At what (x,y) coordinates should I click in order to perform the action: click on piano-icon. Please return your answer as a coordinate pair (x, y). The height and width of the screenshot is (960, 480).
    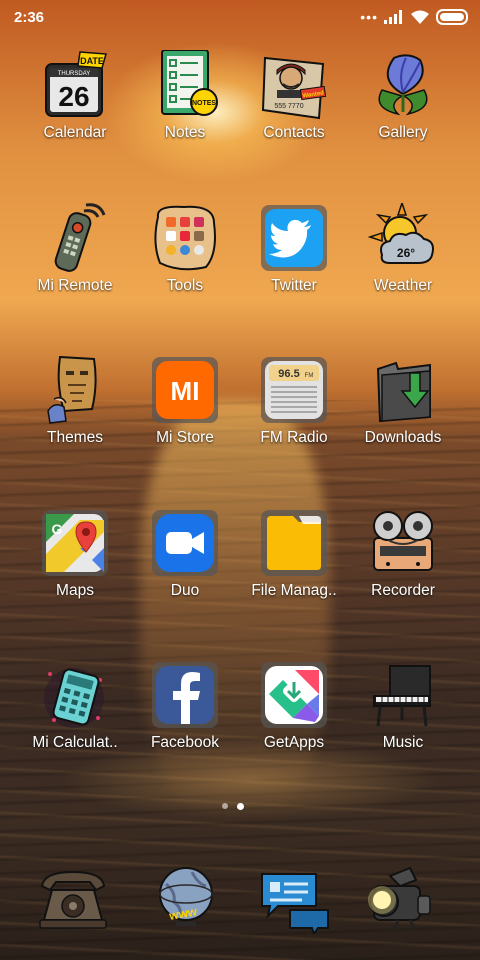
    Looking at the image, I should click on (402, 696).